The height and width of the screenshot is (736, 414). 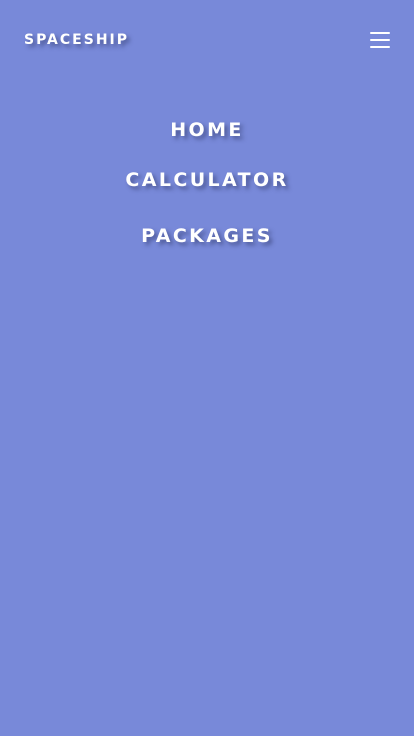 I want to click on nav-item-calculator: CALCULATOR, so click(x=207, y=180).